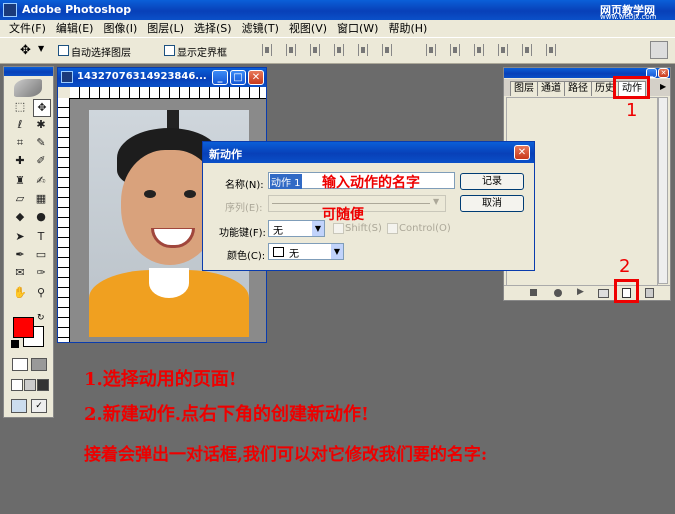  What do you see at coordinates (524, 88) in the screenshot?
I see `panel-tab: 图层` at bounding box center [524, 88].